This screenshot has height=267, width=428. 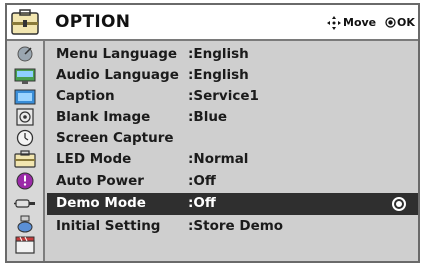 I want to click on menu-item-screen-capture: Screen Capture, so click(x=232, y=139).